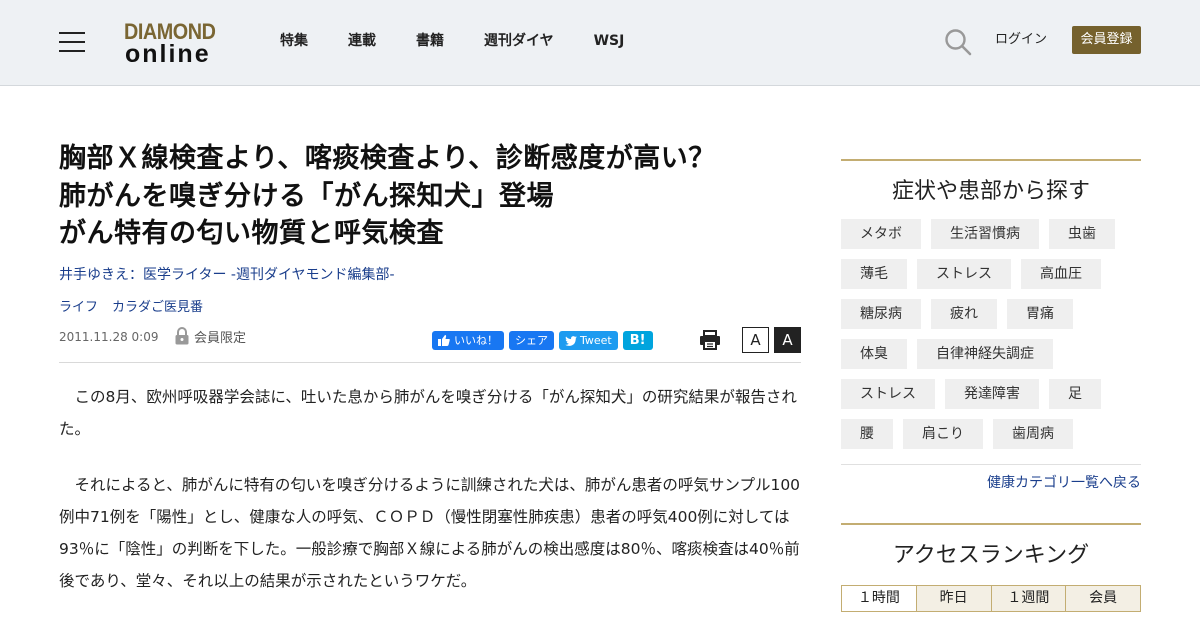 The image size is (1200, 630). What do you see at coordinates (958, 42) in the screenshot?
I see `search-icon` at bounding box center [958, 42].